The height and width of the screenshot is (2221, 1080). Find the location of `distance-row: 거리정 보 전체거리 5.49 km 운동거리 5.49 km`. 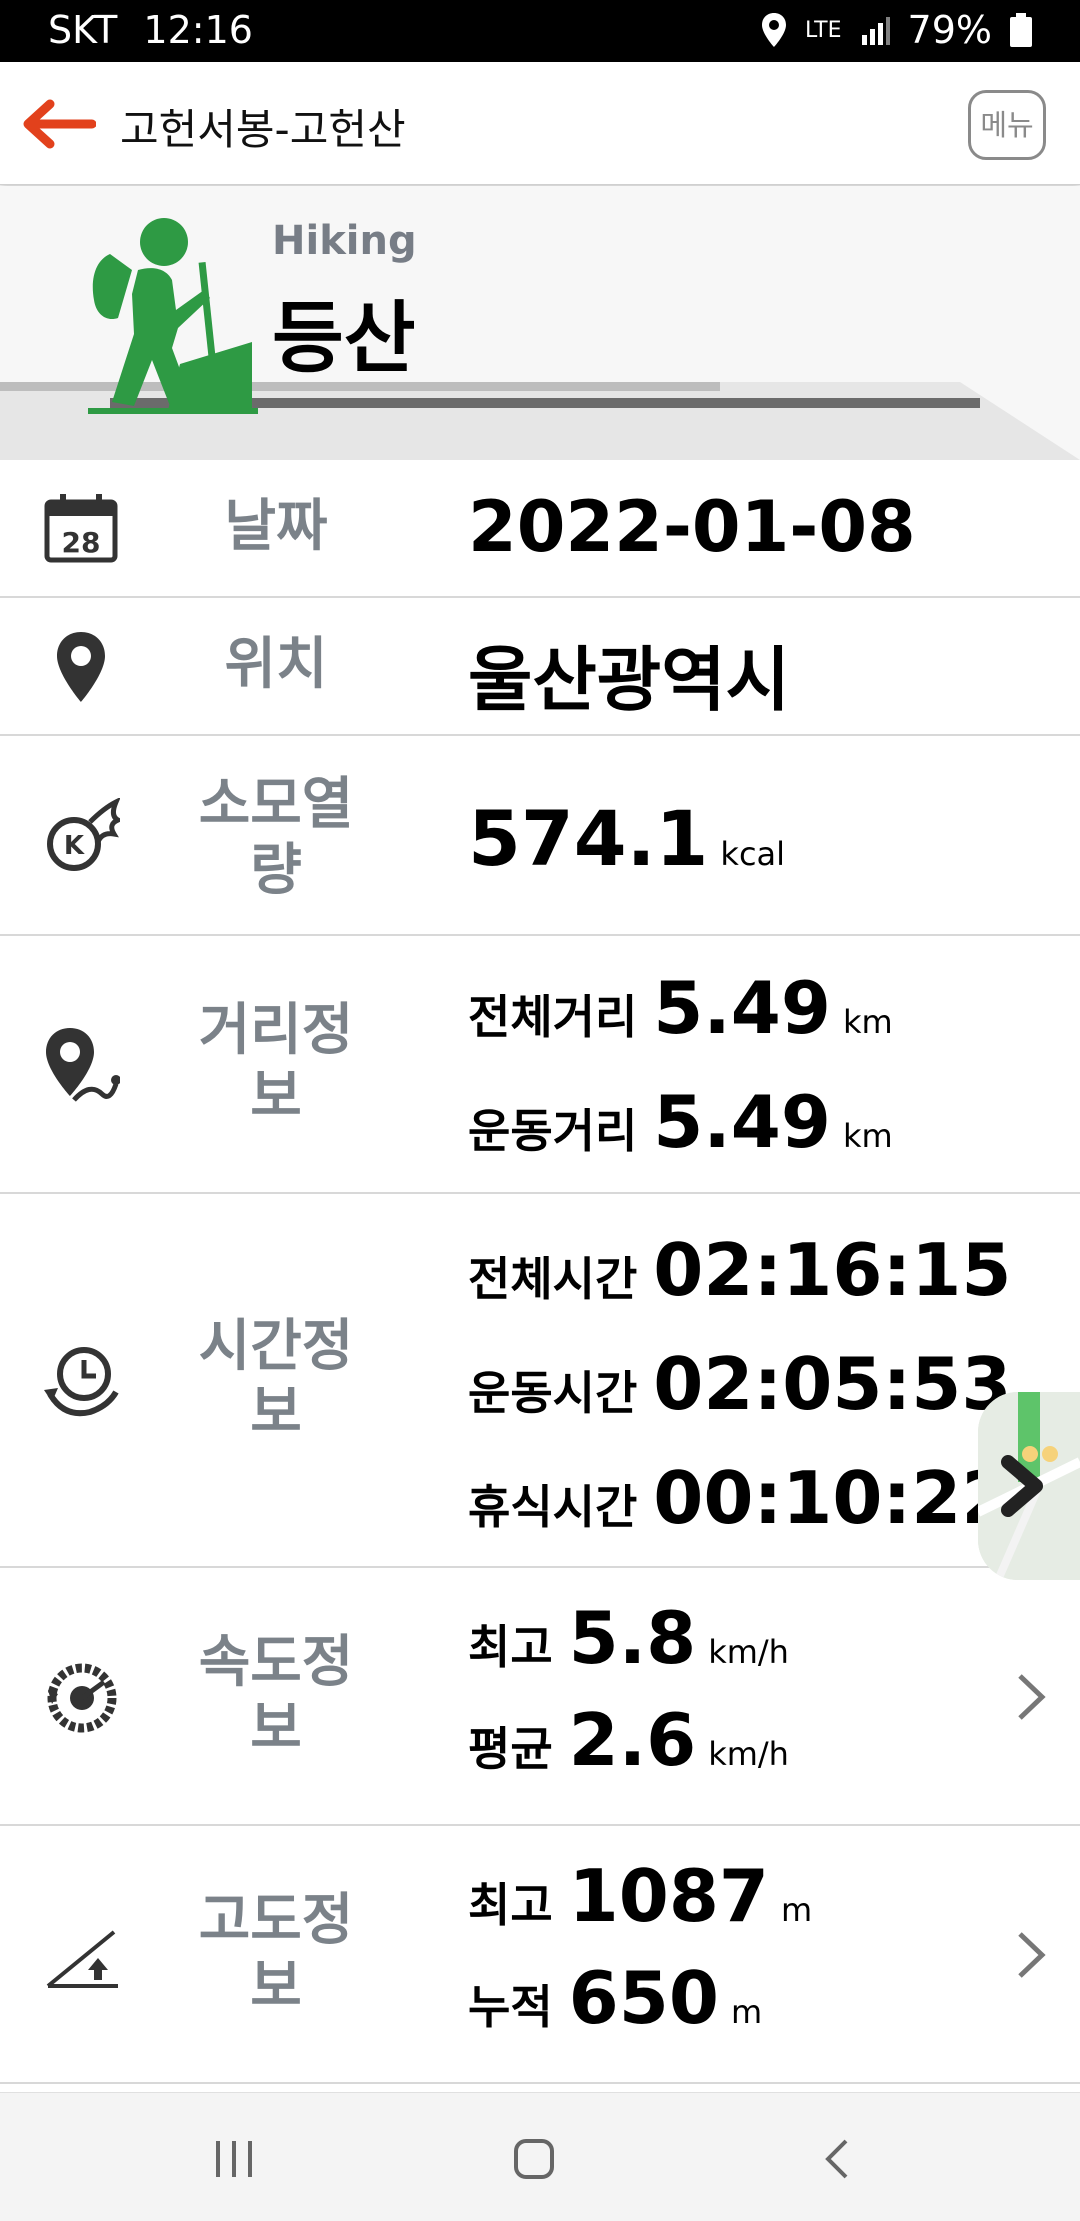

distance-row: 거리정 보 전체거리 5.49 km 운동거리 5.49 km is located at coordinates (540, 1065).